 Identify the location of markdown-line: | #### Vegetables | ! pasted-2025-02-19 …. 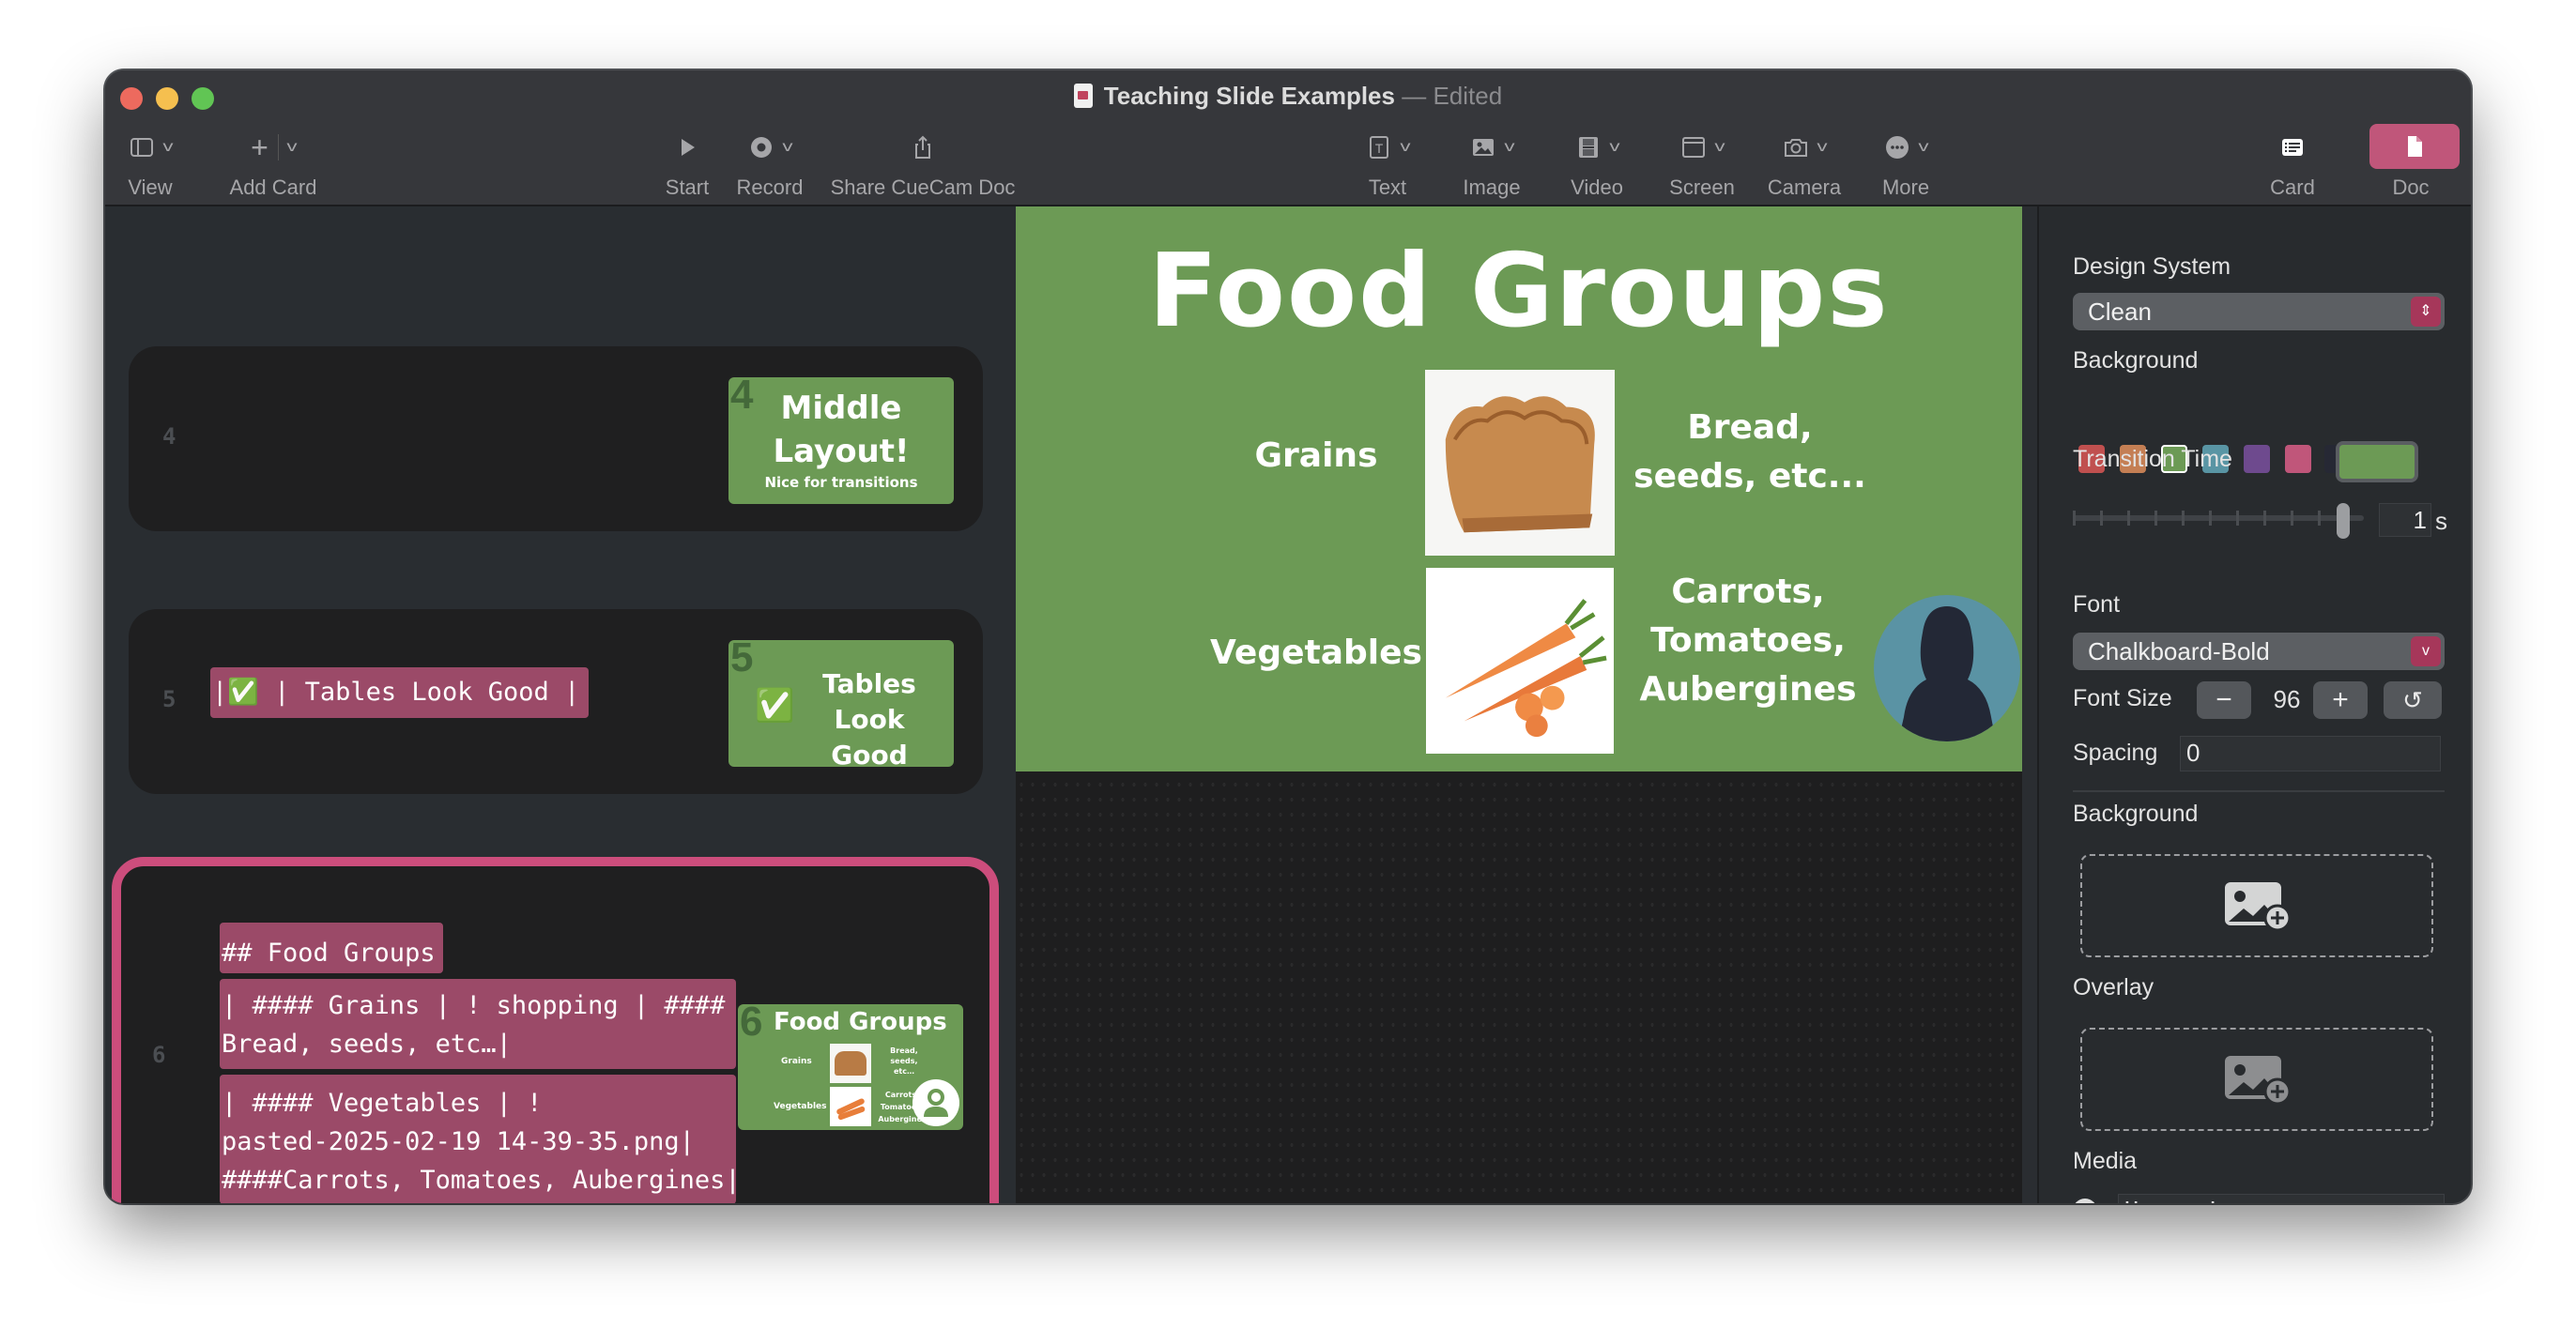
(481, 1139).